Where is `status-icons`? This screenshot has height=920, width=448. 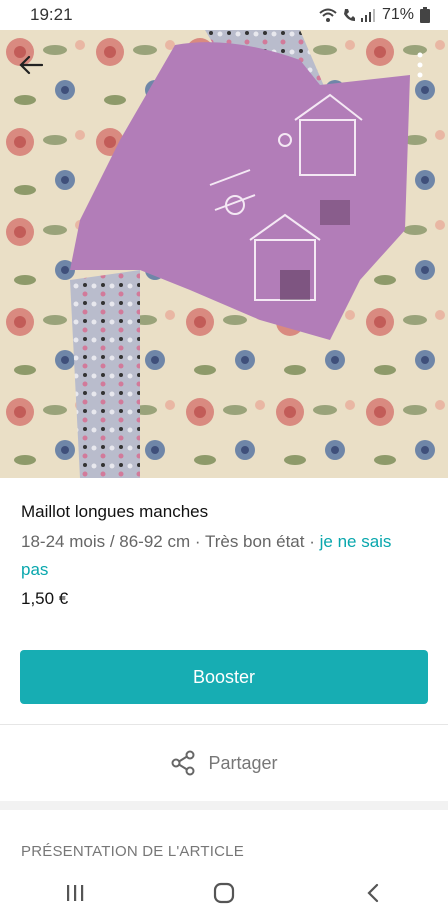
status-icons is located at coordinates (347, 15).